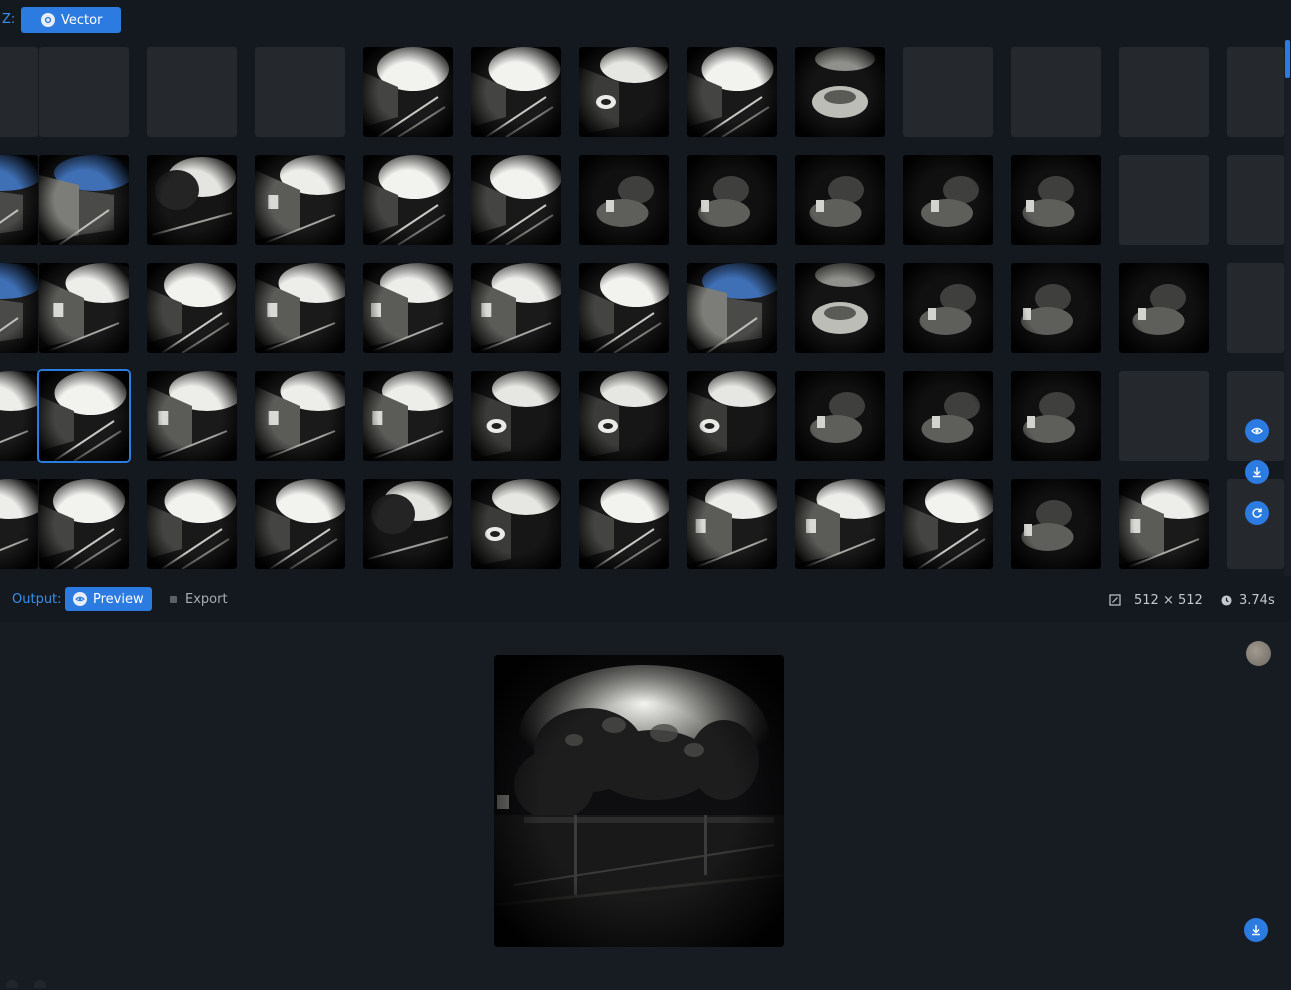 The height and width of the screenshot is (990, 1291). What do you see at coordinates (173, 599) in the screenshot?
I see `export-icon` at bounding box center [173, 599].